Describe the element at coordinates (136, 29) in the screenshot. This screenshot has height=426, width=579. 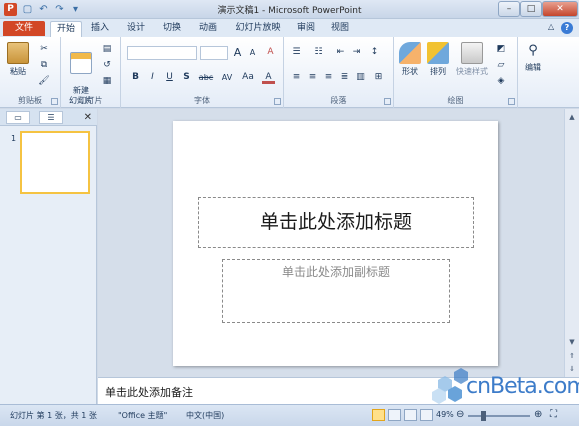
I see `tab-design: 设计` at that location.